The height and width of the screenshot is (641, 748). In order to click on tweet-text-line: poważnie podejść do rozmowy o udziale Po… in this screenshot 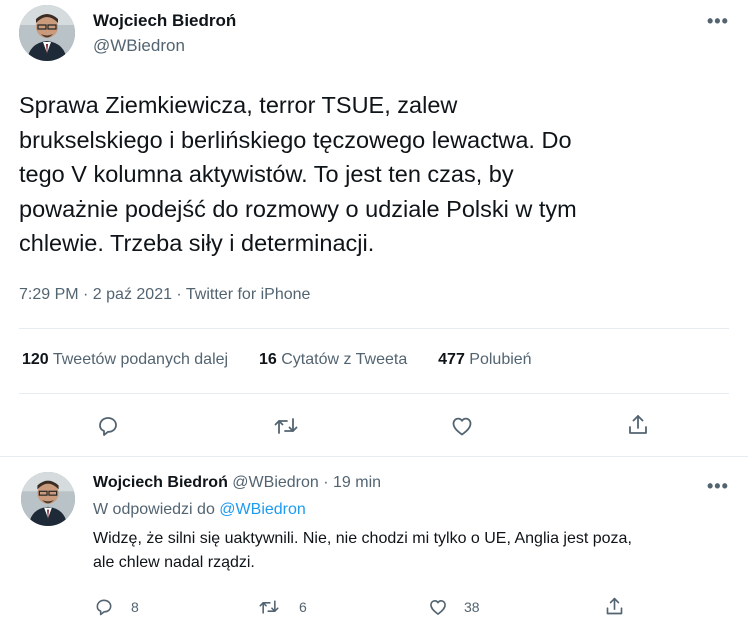, I will do `click(298, 208)`.